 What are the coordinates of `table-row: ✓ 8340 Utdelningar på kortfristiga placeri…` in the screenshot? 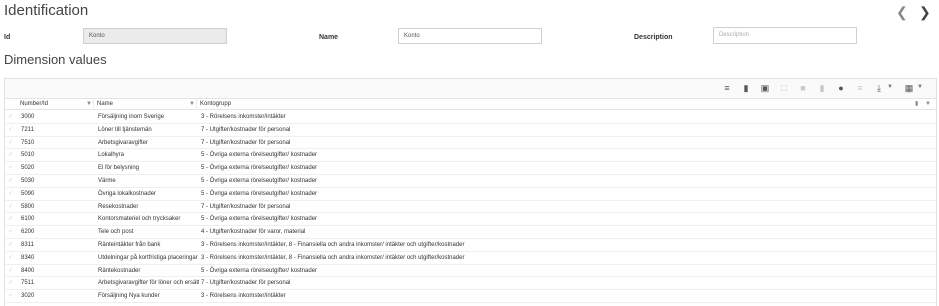 It's located at (470, 258).